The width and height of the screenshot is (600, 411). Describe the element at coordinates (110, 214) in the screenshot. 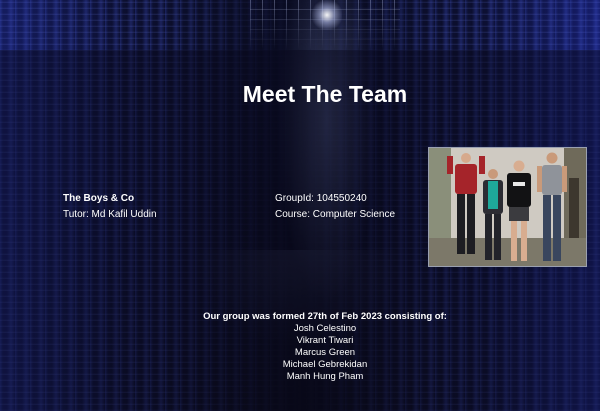

I see `tutor-name: Tutor: Md Kafil Uddin` at that location.